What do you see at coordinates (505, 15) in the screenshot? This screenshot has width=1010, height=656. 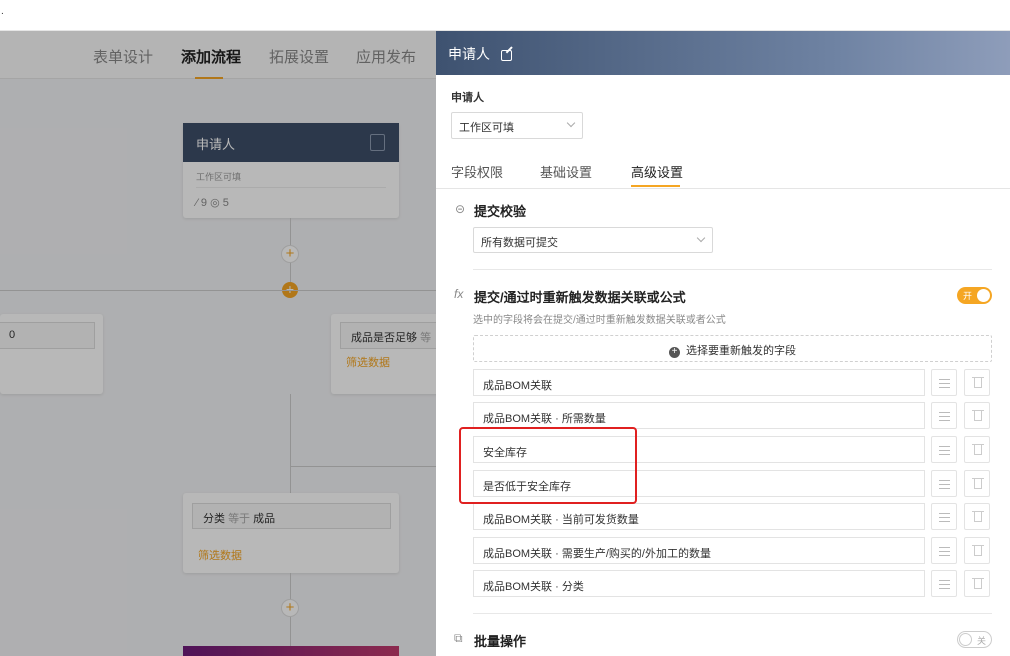 I see `top-bar: .` at bounding box center [505, 15].